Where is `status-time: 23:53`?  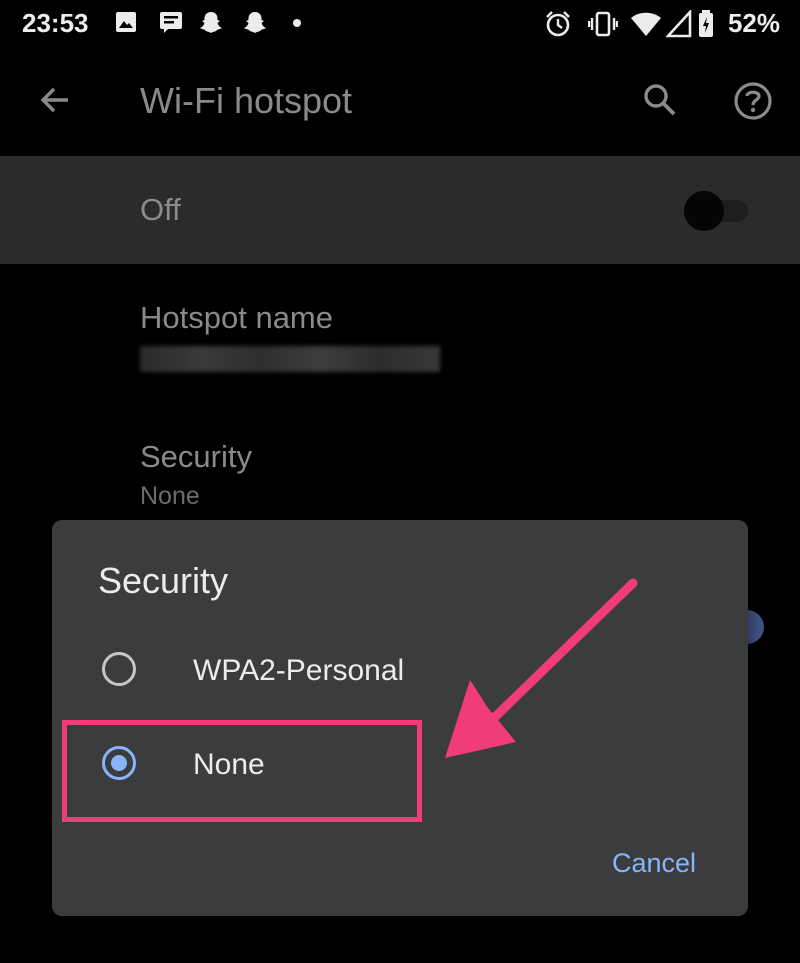
status-time: 23:53 is located at coordinates (55, 23).